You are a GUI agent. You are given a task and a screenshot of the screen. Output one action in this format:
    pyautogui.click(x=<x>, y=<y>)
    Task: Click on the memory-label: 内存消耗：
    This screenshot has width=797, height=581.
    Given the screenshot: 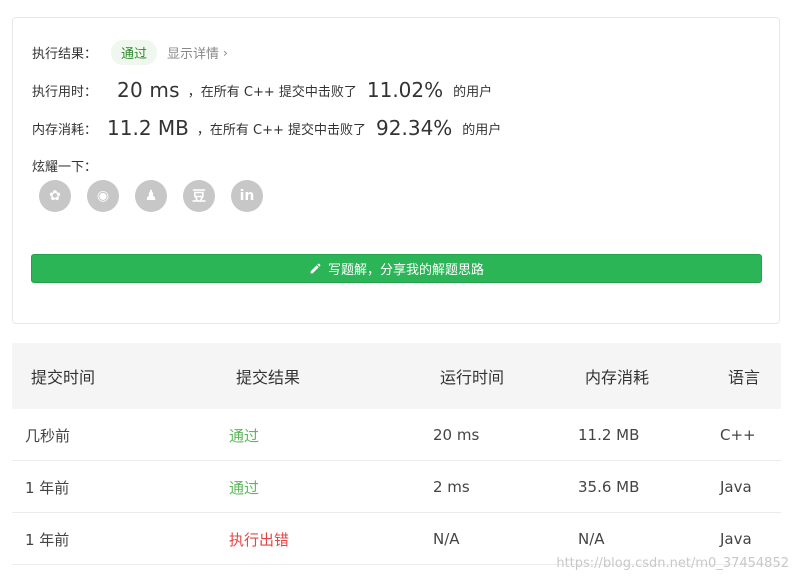 What is the action you would take?
    pyautogui.click(x=65, y=130)
    